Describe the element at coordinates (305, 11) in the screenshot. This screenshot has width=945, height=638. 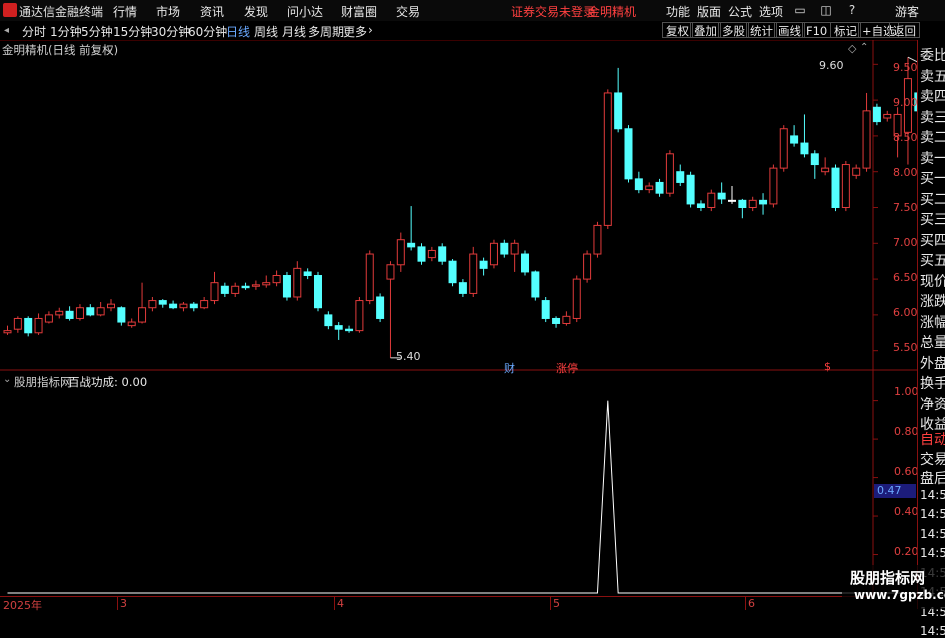
I see `menu-assistant: 问小达` at that location.